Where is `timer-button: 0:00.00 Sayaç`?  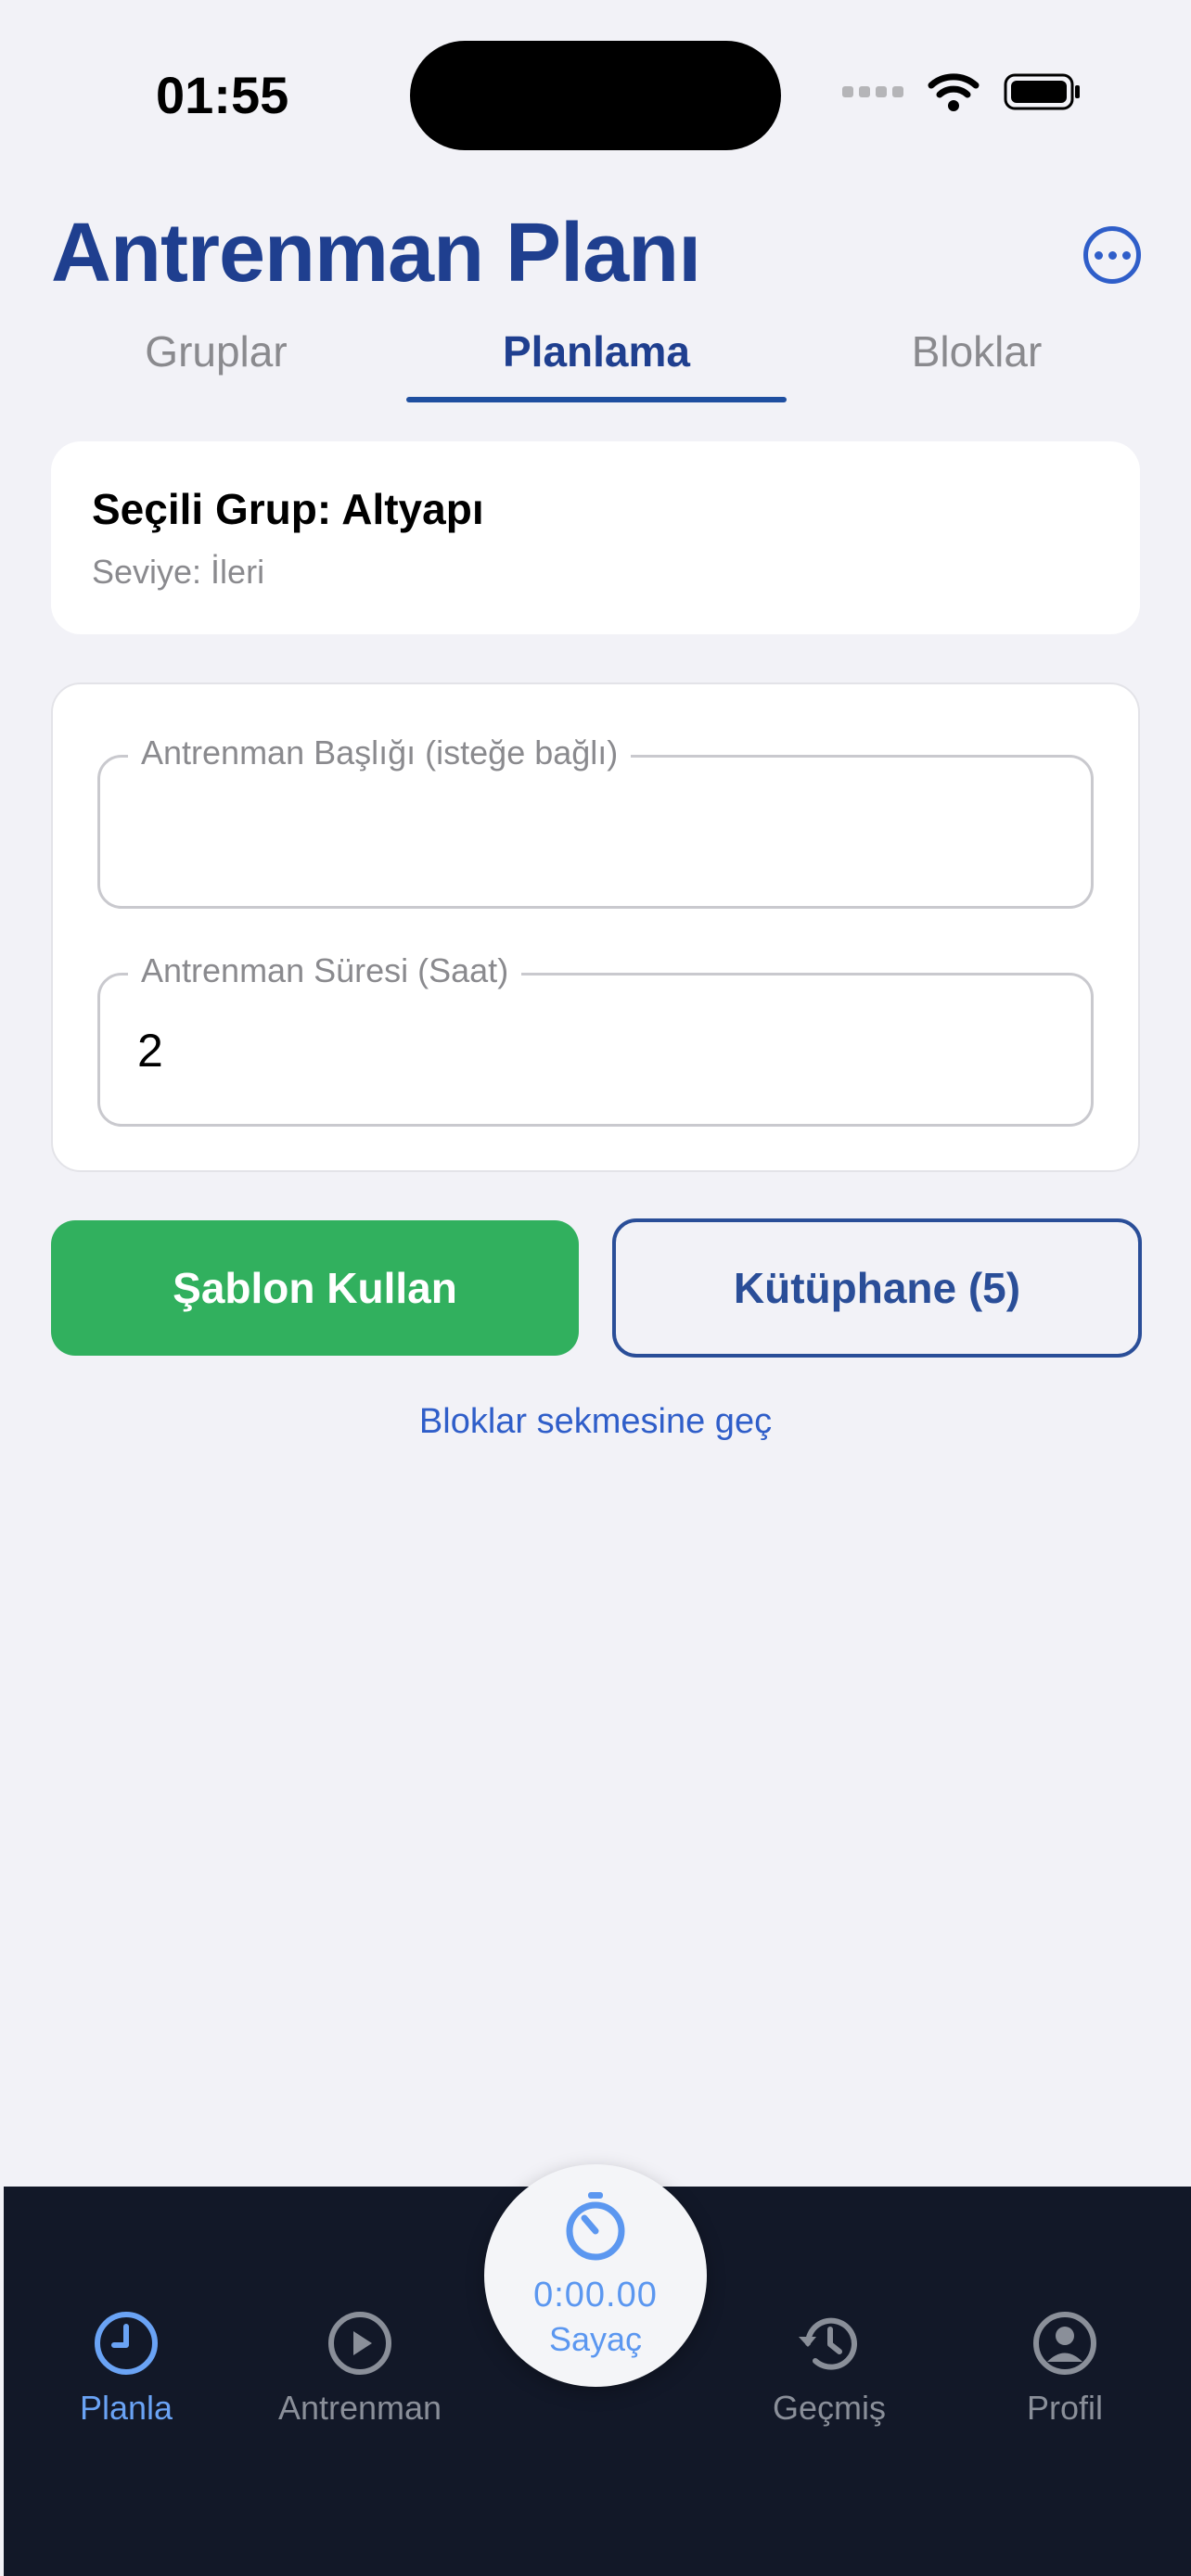 timer-button: 0:00.00 Sayaç is located at coordinates (595, 2275).